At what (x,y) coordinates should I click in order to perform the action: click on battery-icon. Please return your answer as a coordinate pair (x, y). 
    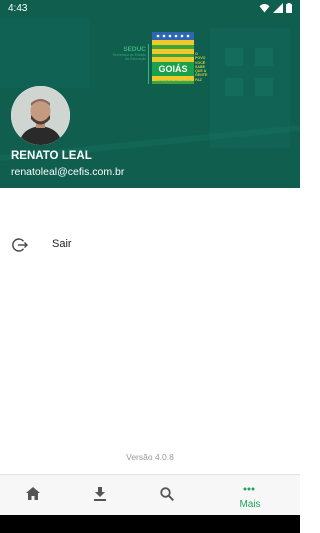
    Looking at the image, I should click on (289, 8).